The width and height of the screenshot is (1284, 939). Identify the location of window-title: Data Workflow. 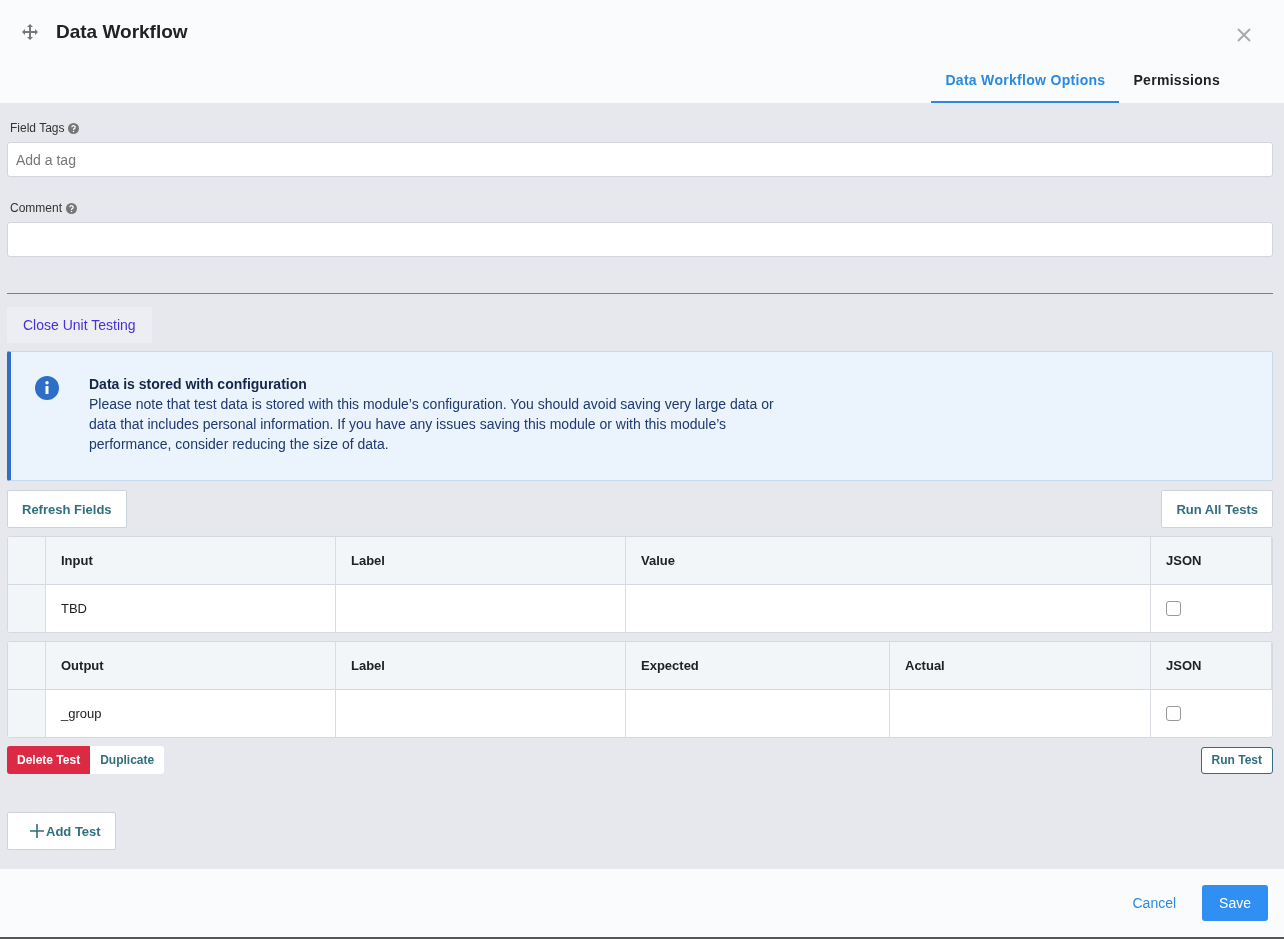
(122, 32).